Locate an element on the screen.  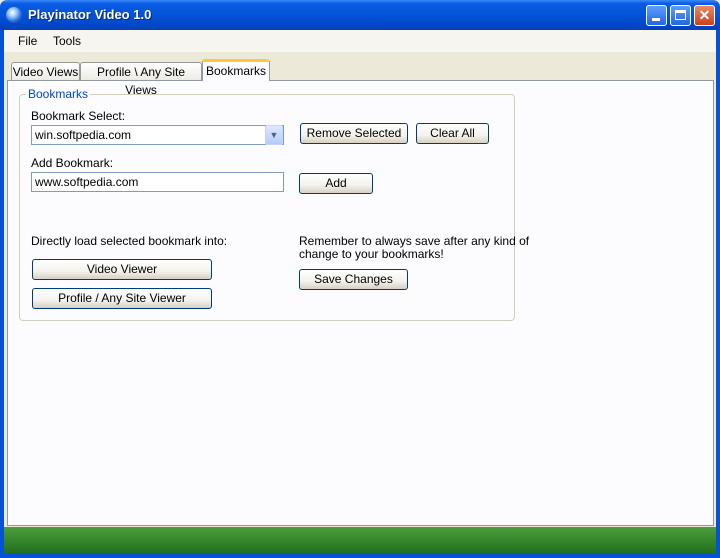
close-button: ✕ is located at coordinates (704, 15).